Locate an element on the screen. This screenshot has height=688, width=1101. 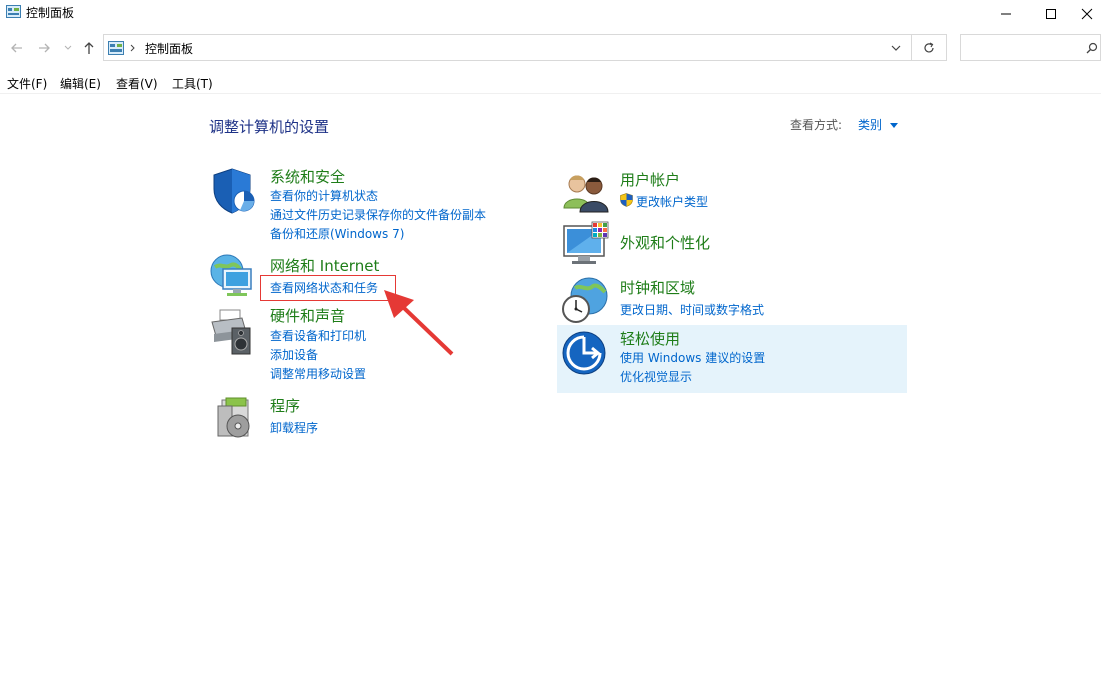
back-button is located at coordinates (17, 48).